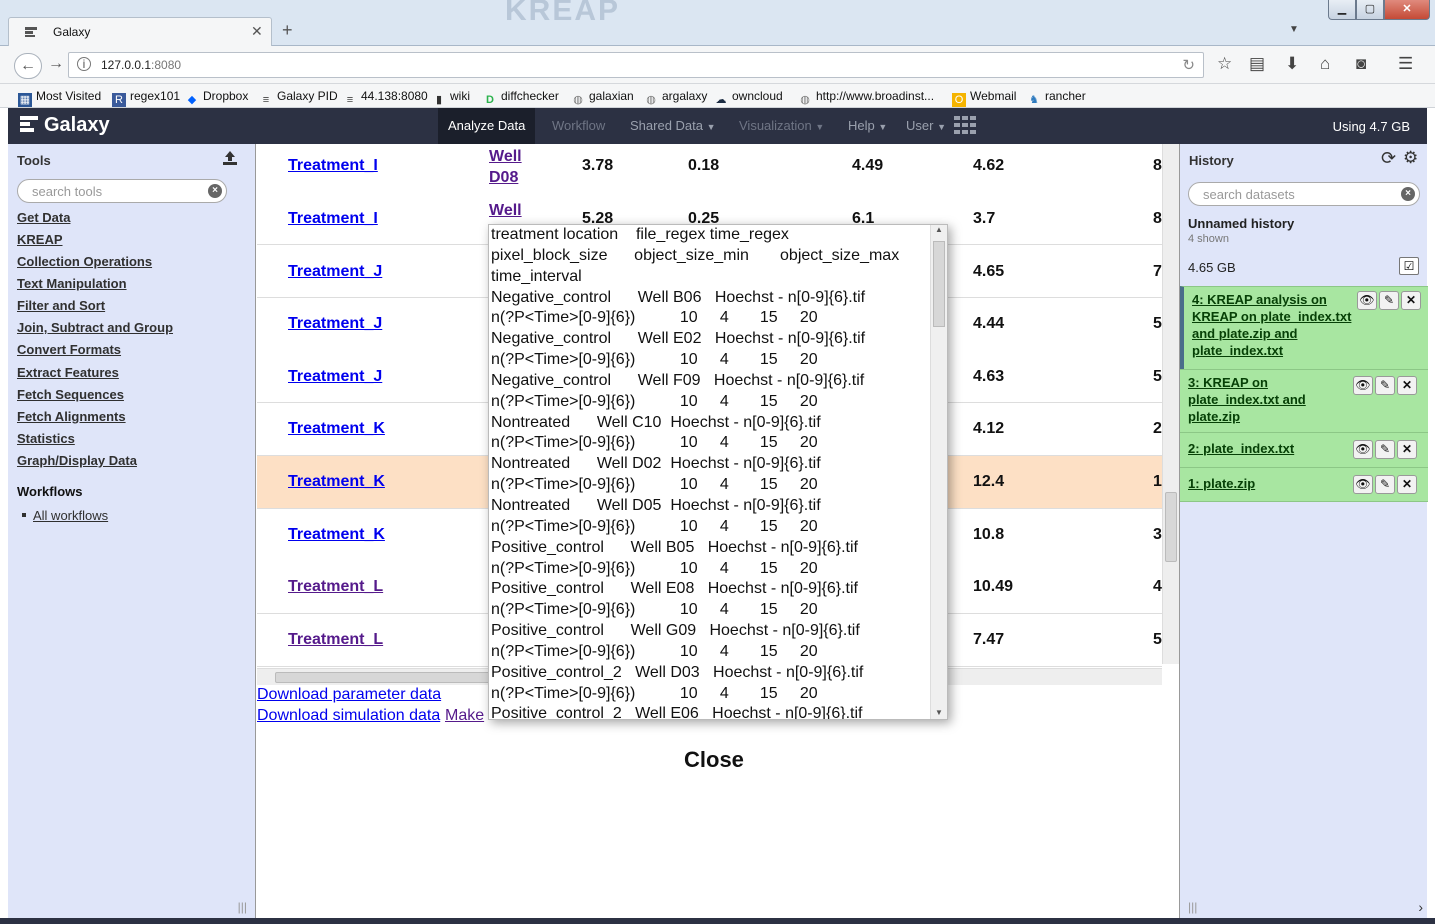  I want to click on scratchbook-grid-icon, so click(965, 125).